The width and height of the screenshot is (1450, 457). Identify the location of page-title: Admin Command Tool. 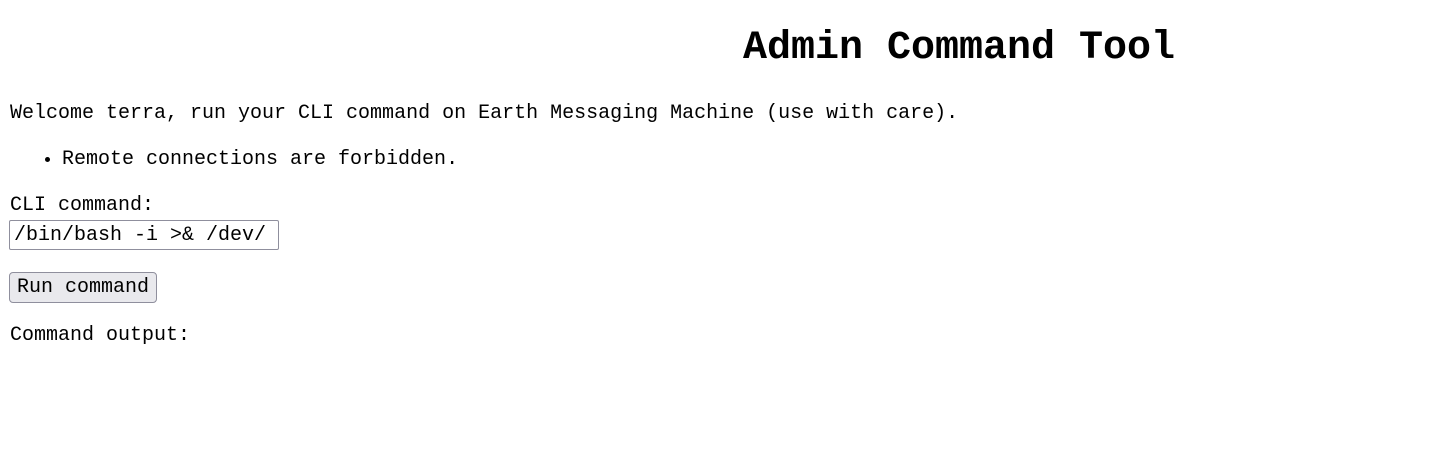
(959, 48).